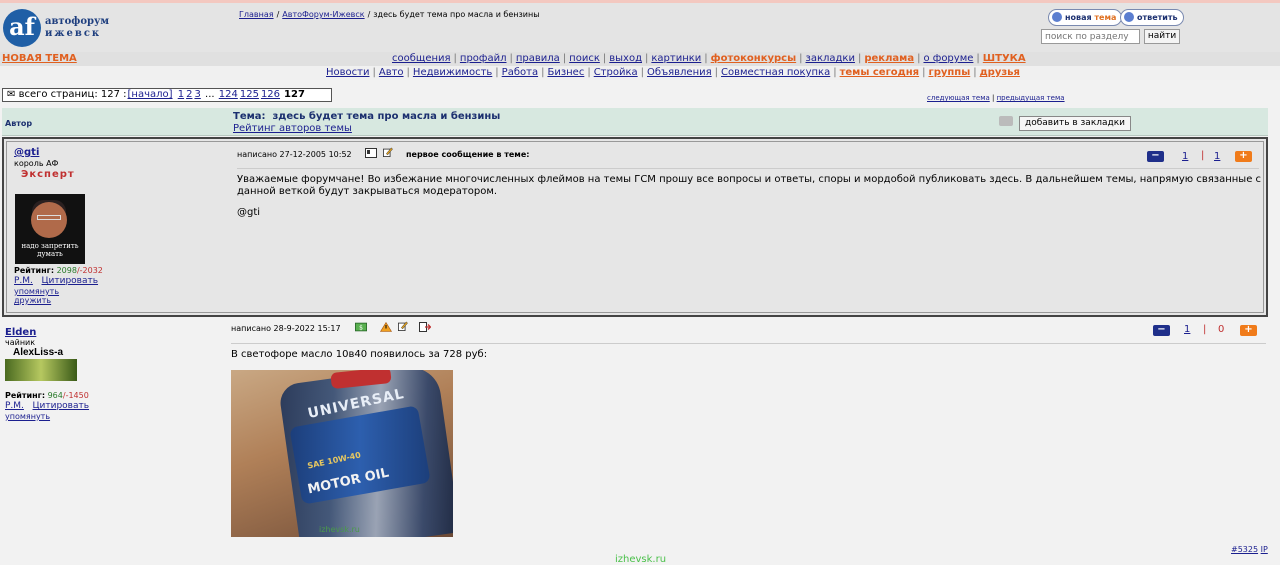  I want to click on nav-menu-item: фотоконкурсы, so click(753, 58).